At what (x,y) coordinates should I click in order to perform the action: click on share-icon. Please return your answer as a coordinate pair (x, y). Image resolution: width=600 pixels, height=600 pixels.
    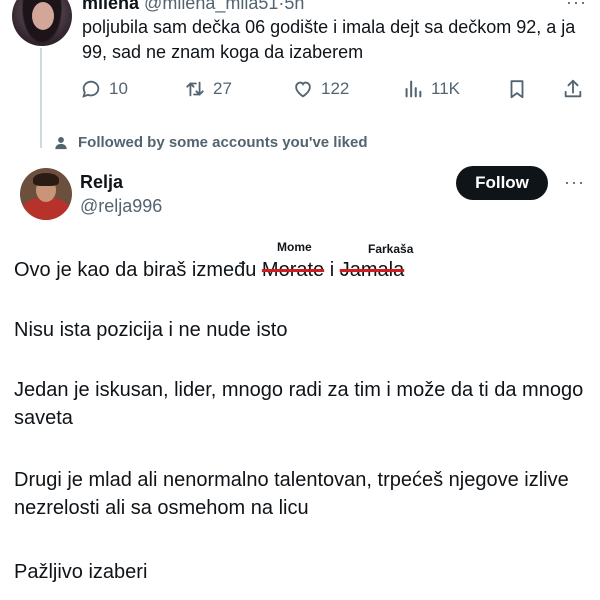
    Looking at the image, I should click on (573, 88).